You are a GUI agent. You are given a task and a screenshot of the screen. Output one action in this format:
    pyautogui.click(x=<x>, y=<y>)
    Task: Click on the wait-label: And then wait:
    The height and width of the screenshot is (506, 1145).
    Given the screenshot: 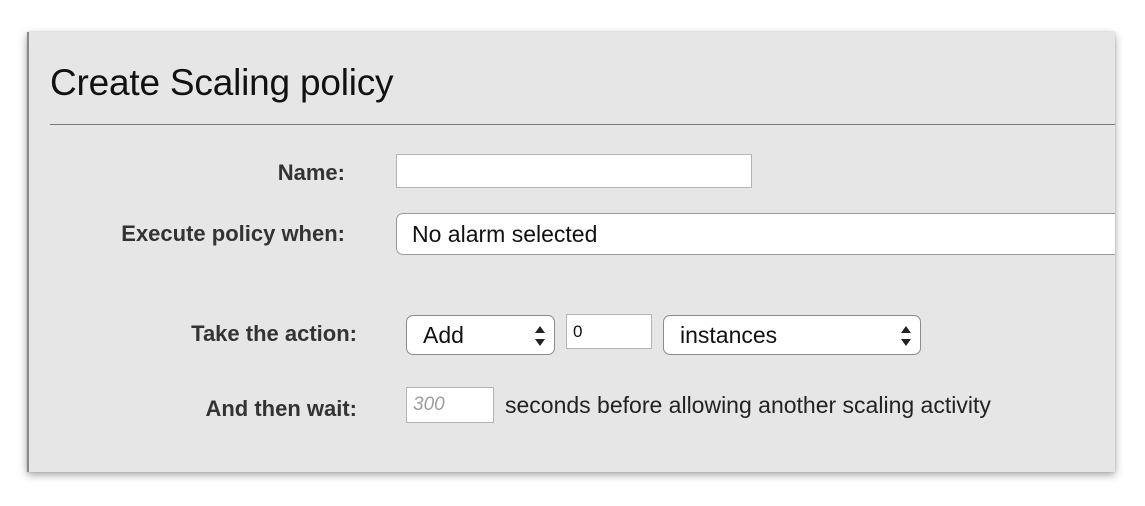 What is the action you would take?
    pyautogui.click(x=281, y=408)
    